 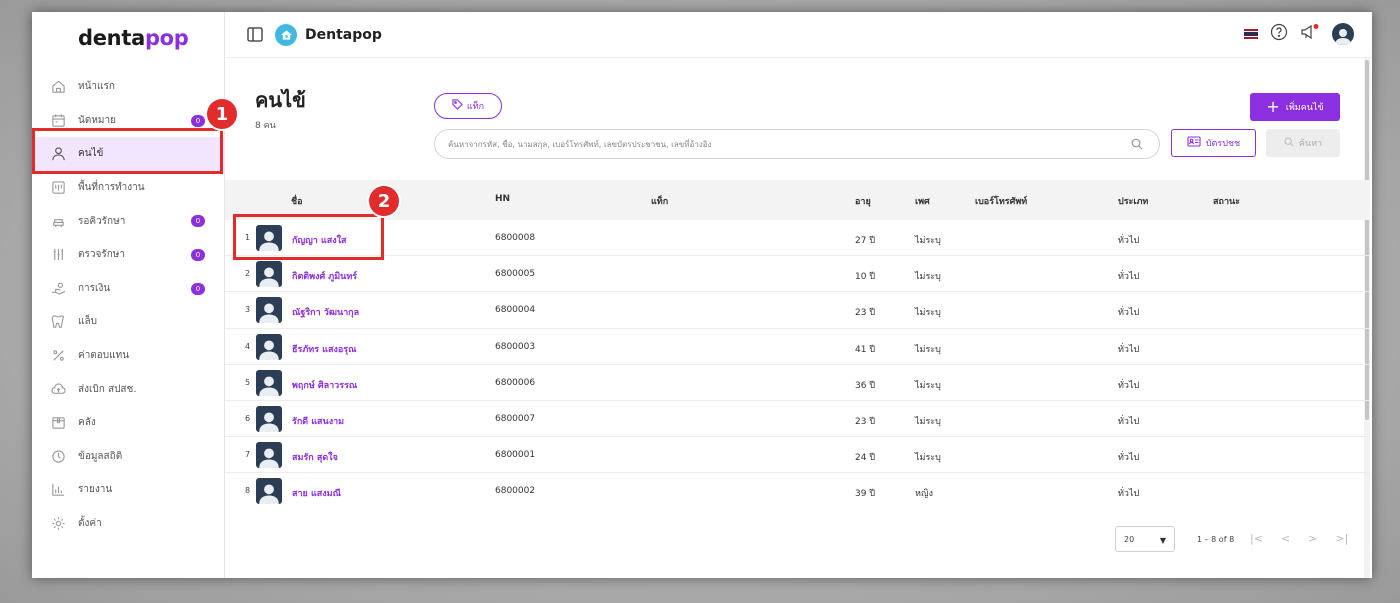 What do you see at coordinates (325, 312) in the screenshot?
I see `patient-name-link: ณัฐริกา วัฒนากุล` at bounding box center [325, 312].